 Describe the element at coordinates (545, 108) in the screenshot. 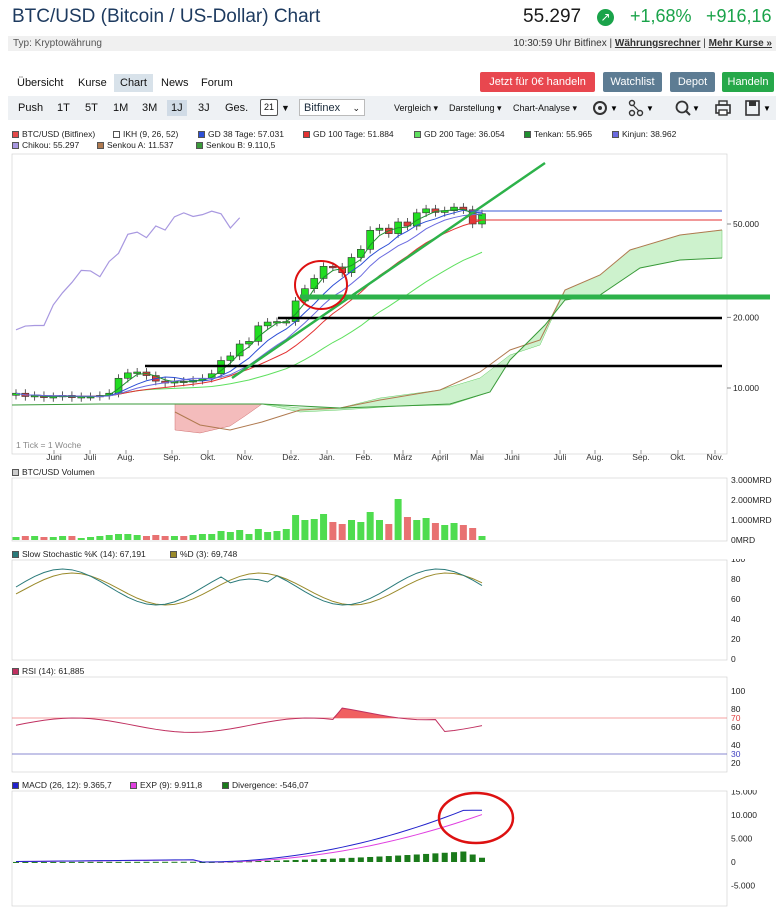

I see `menu-chart-analyse: Chart-Analyse ▾` at that location.